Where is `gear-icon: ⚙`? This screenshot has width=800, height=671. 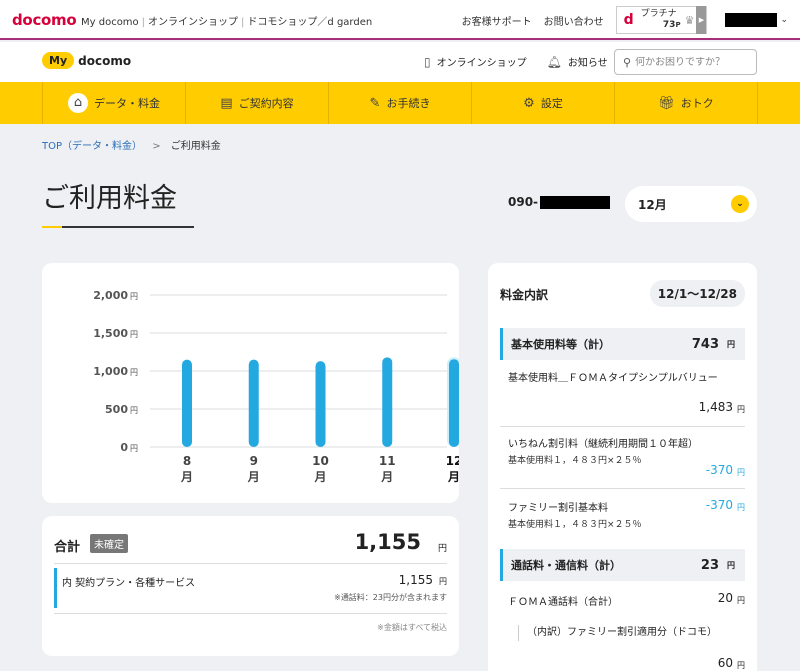 gear-icon: ⚙ is located at coordinates (529, 103).